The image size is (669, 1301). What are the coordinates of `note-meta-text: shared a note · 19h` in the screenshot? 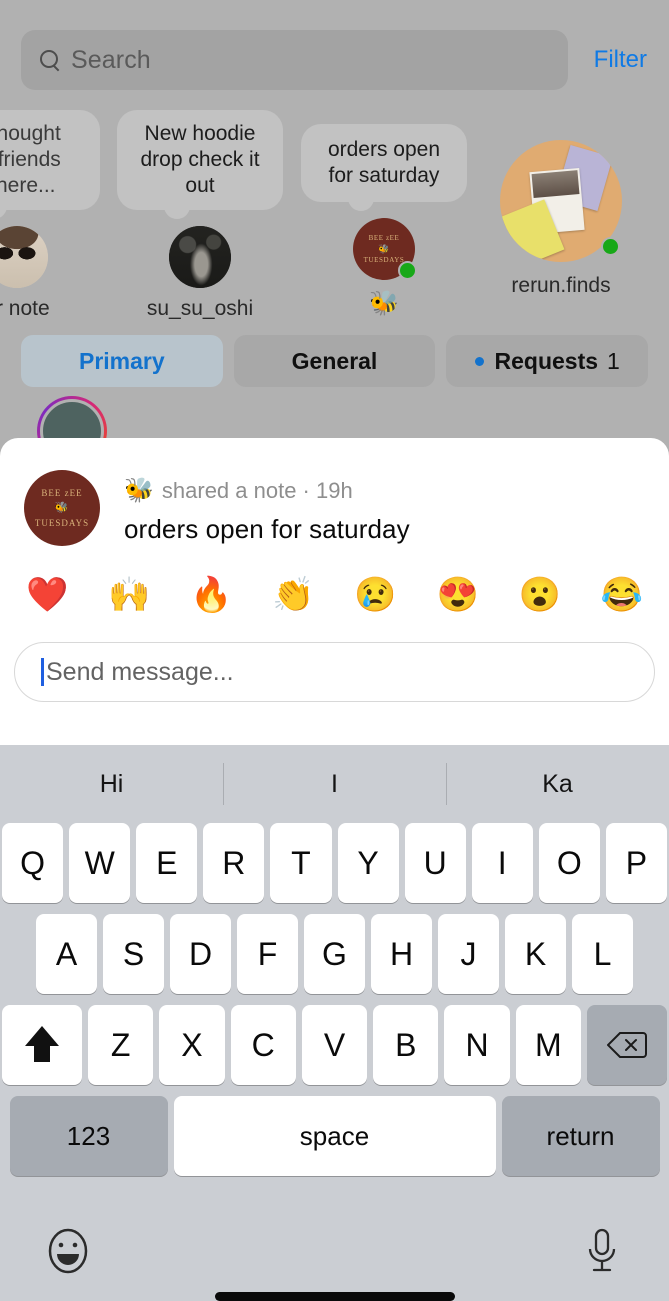 It's located at (257, 490).